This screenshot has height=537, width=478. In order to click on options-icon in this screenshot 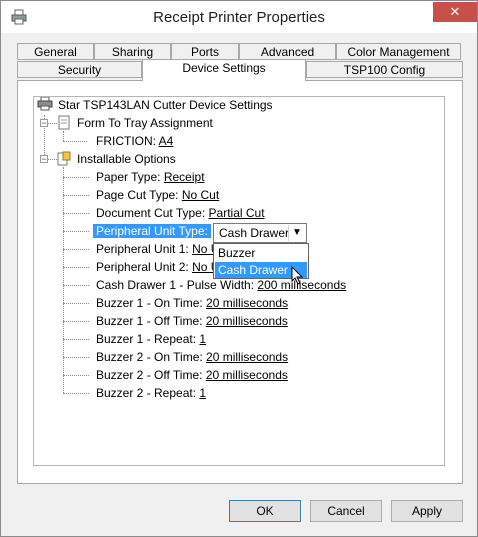, I will do `click(64, 158)`.